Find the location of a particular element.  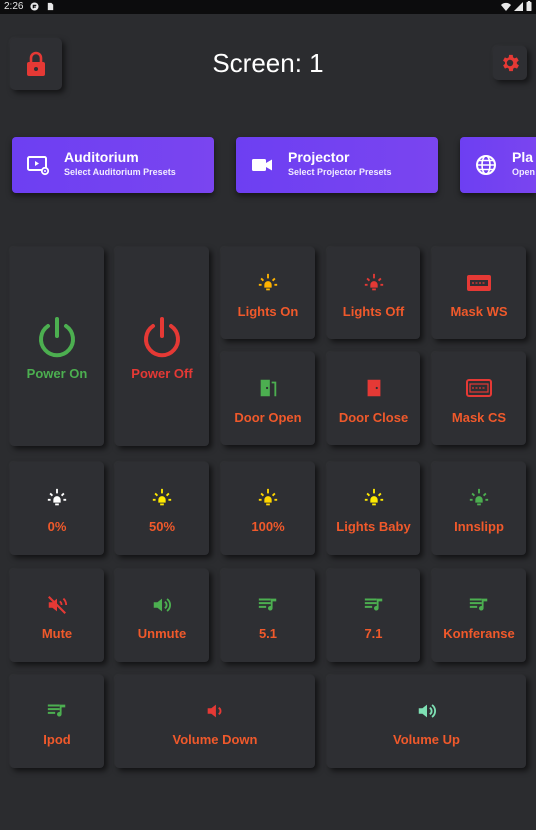

preset-auditorium-button: Auditorium Select Auditorium Presets is located at coordinates (113, 165).